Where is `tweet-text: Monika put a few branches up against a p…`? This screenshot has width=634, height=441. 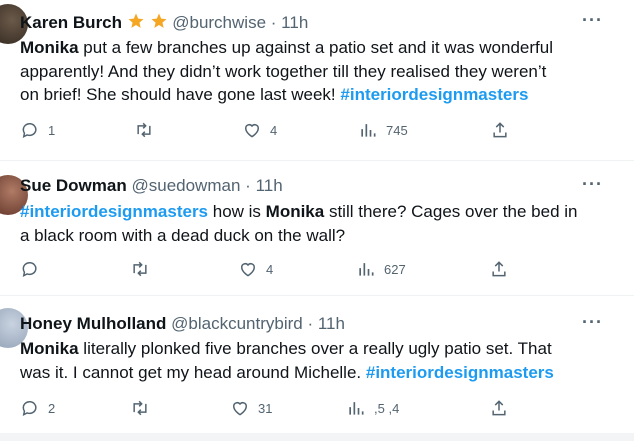 tweet-text: Monika put a few branches up against a p… is located at coordinates (315, 71).